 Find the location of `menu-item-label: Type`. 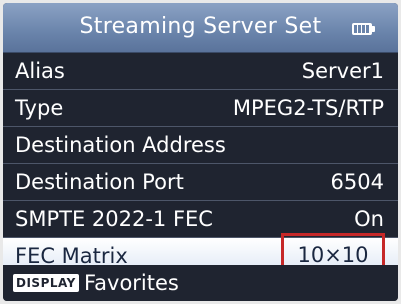

menu-item-label: Type is located at coordinates (39, 108).